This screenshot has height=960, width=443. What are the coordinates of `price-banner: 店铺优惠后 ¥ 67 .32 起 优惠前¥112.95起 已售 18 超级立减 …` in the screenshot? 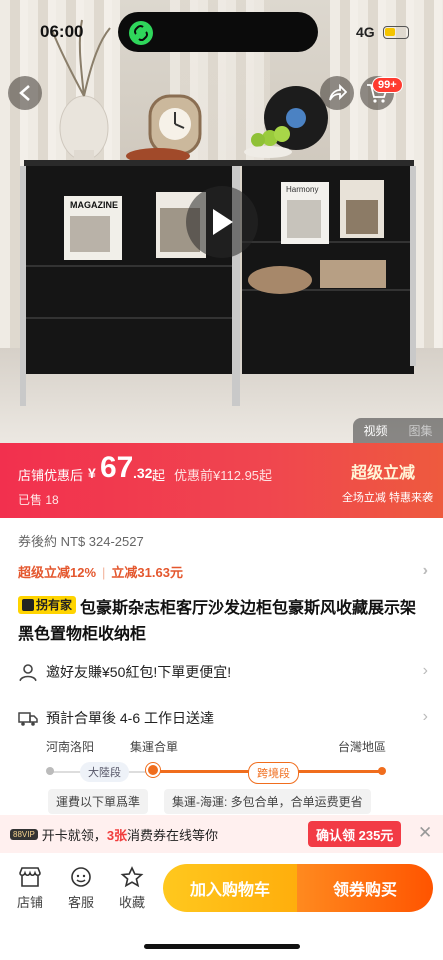 It's located at (221, 480).